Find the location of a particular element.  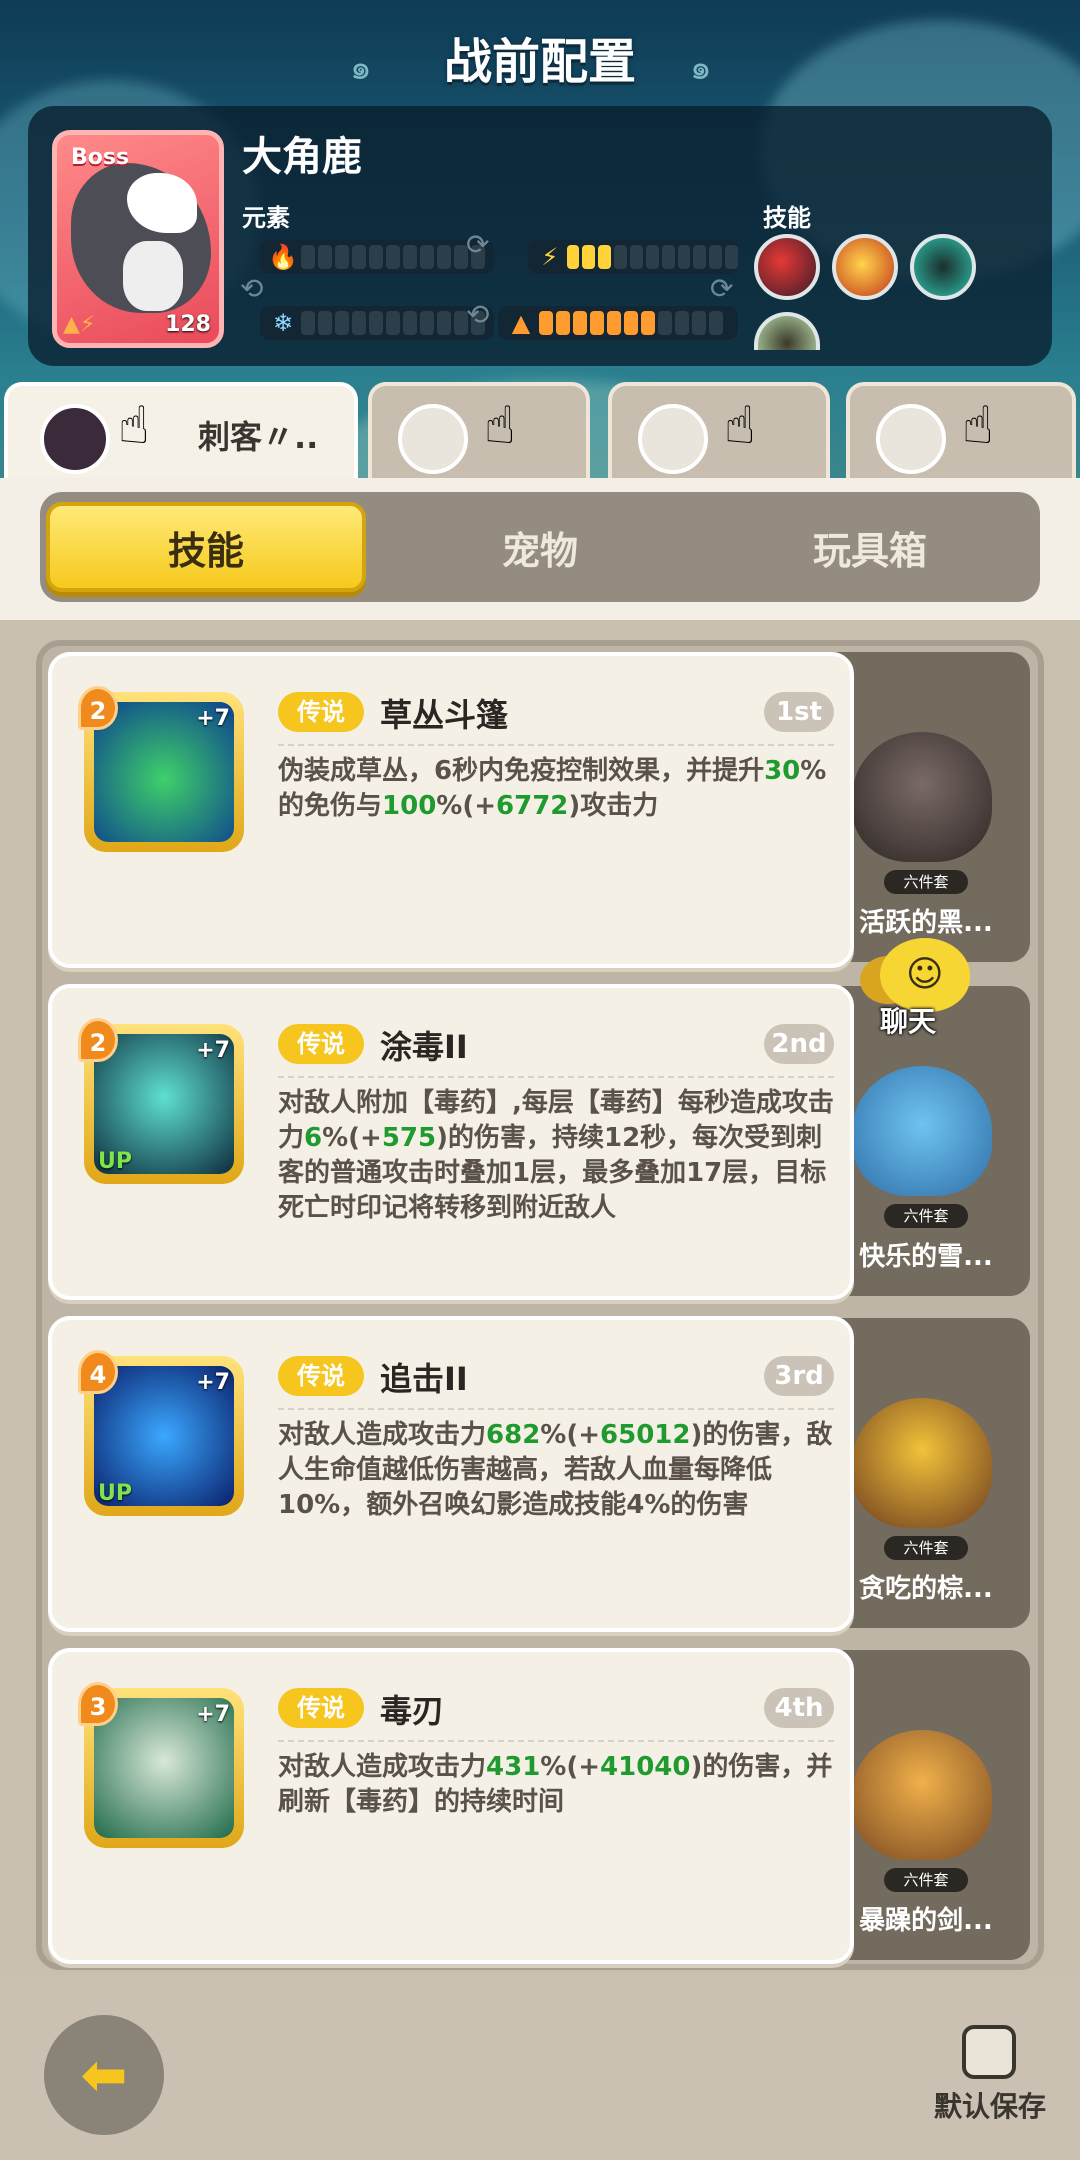

element-label: 元素 is located at coordinates (266, 218).